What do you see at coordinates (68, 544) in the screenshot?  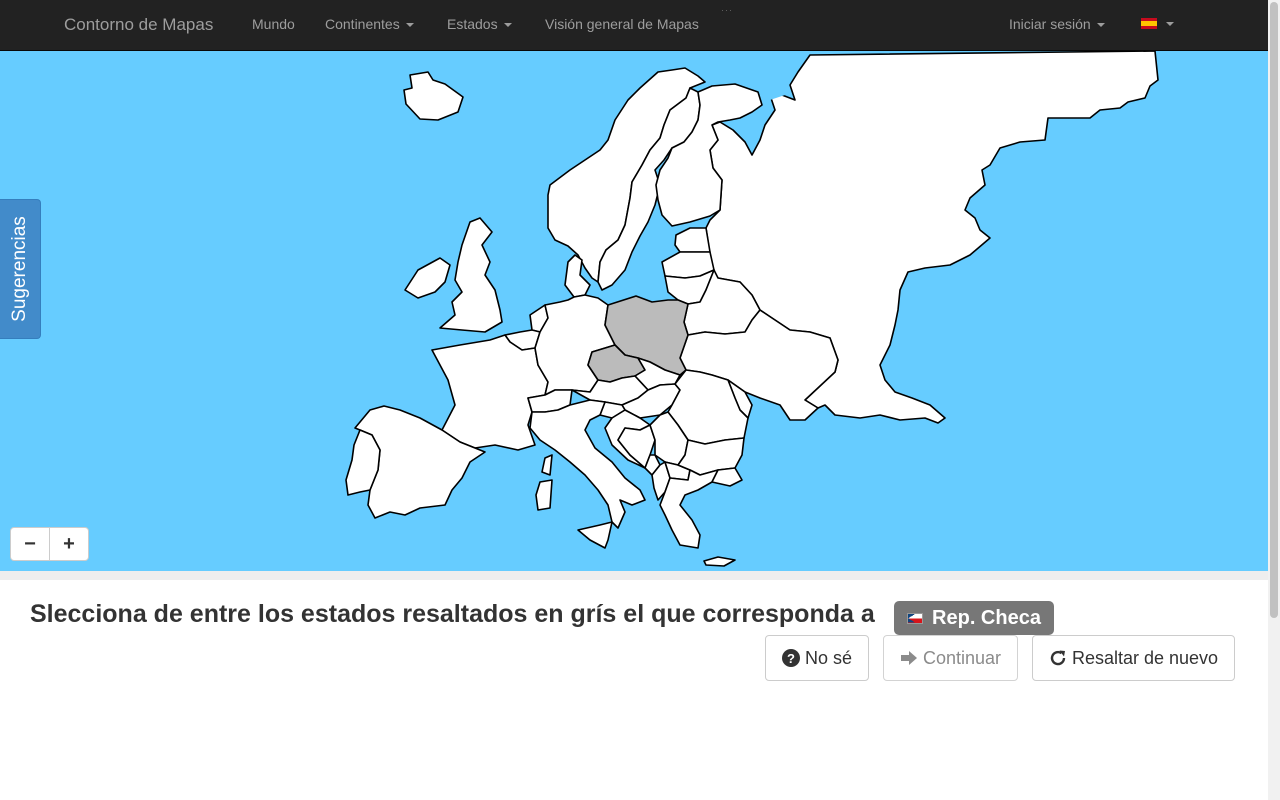 I see `zoom-in-button: +` at bounding box center [68, 544].